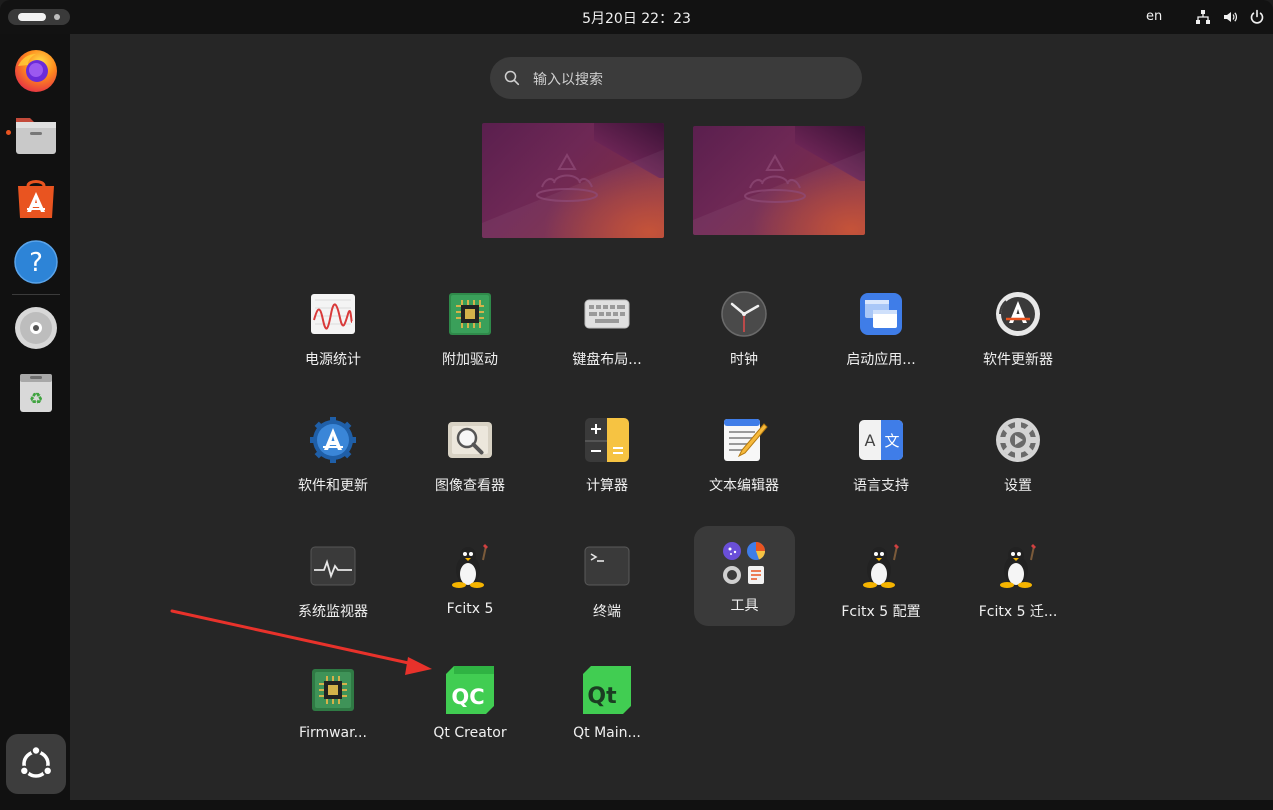 This screenshot has width=1273, height=810. What do you see at coordinates (333, 360) in the screenshot?
I see `app-label: 电源统计` at bounding box center [333, 360].